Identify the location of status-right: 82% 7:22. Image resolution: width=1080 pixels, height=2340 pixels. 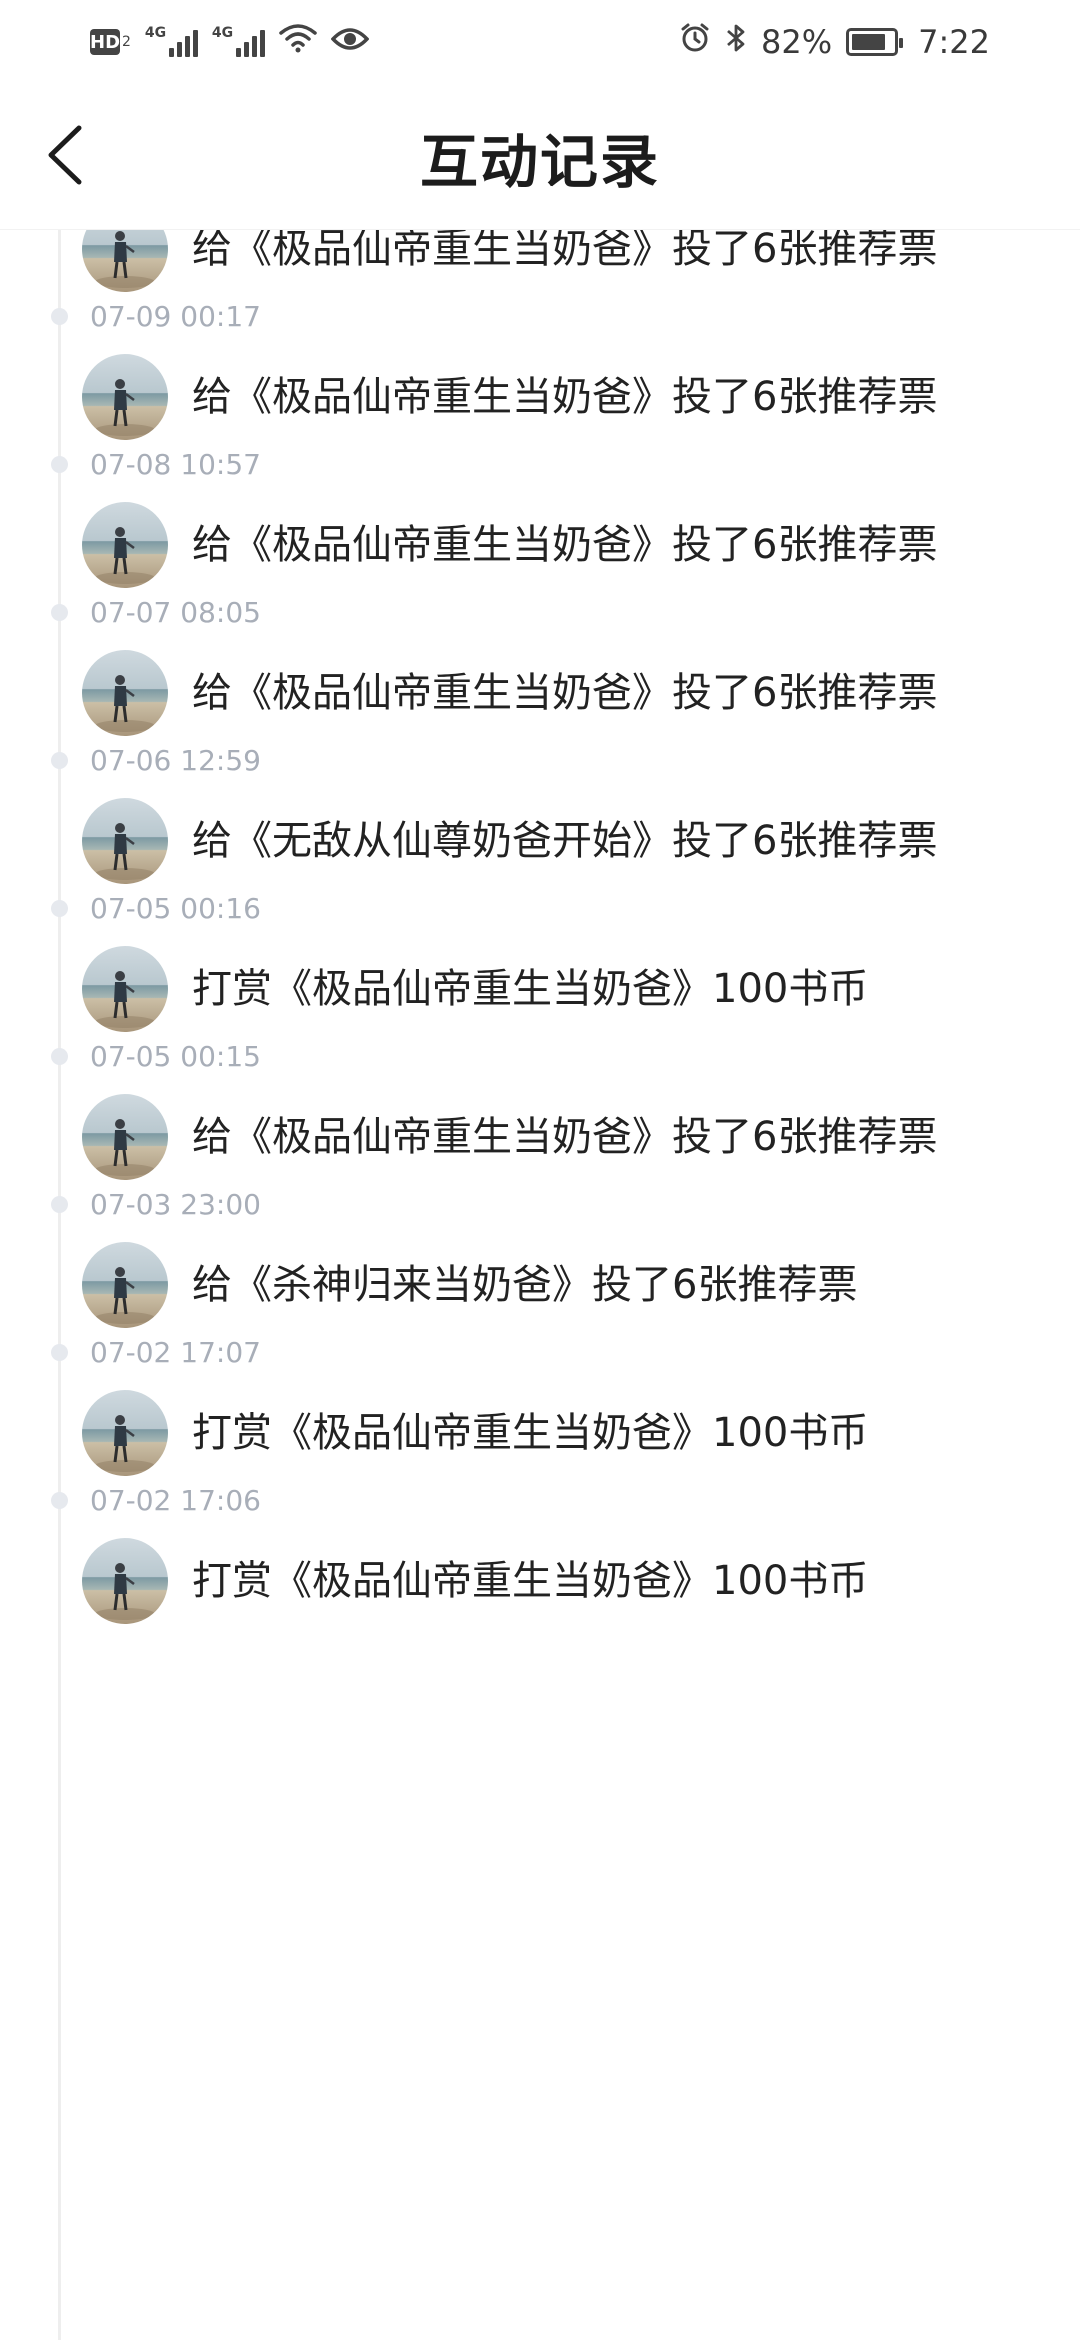
(834, 42).